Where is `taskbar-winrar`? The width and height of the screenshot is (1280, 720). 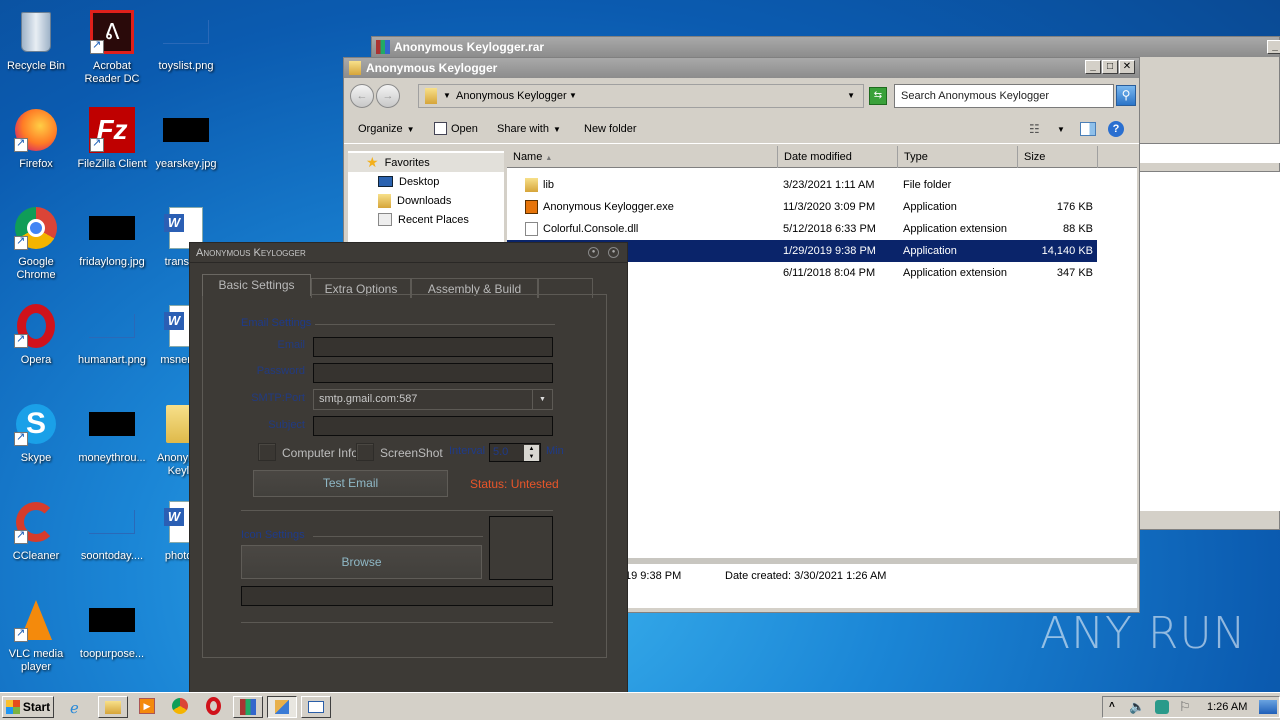
taskbar-winrar is located at coordinates (248, 707).